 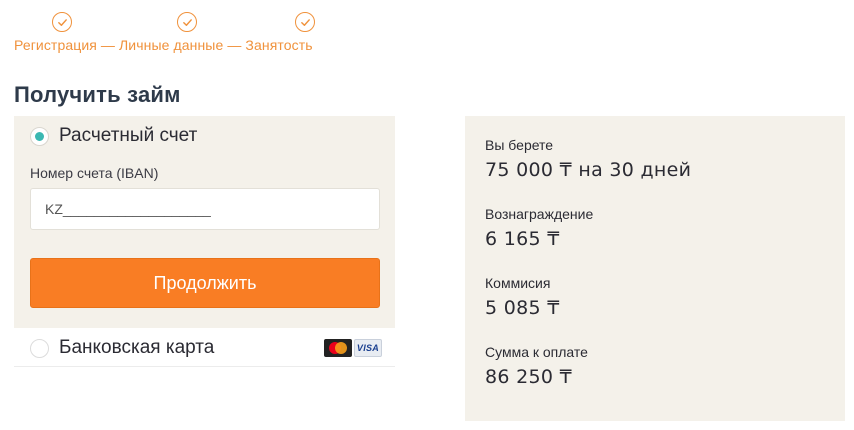 What do you see at coordinates (163, 45) in the screenshot?
I see `stepper-labels: Регистрация — Личные данные — Занятость` at bounding box center [163, 45].